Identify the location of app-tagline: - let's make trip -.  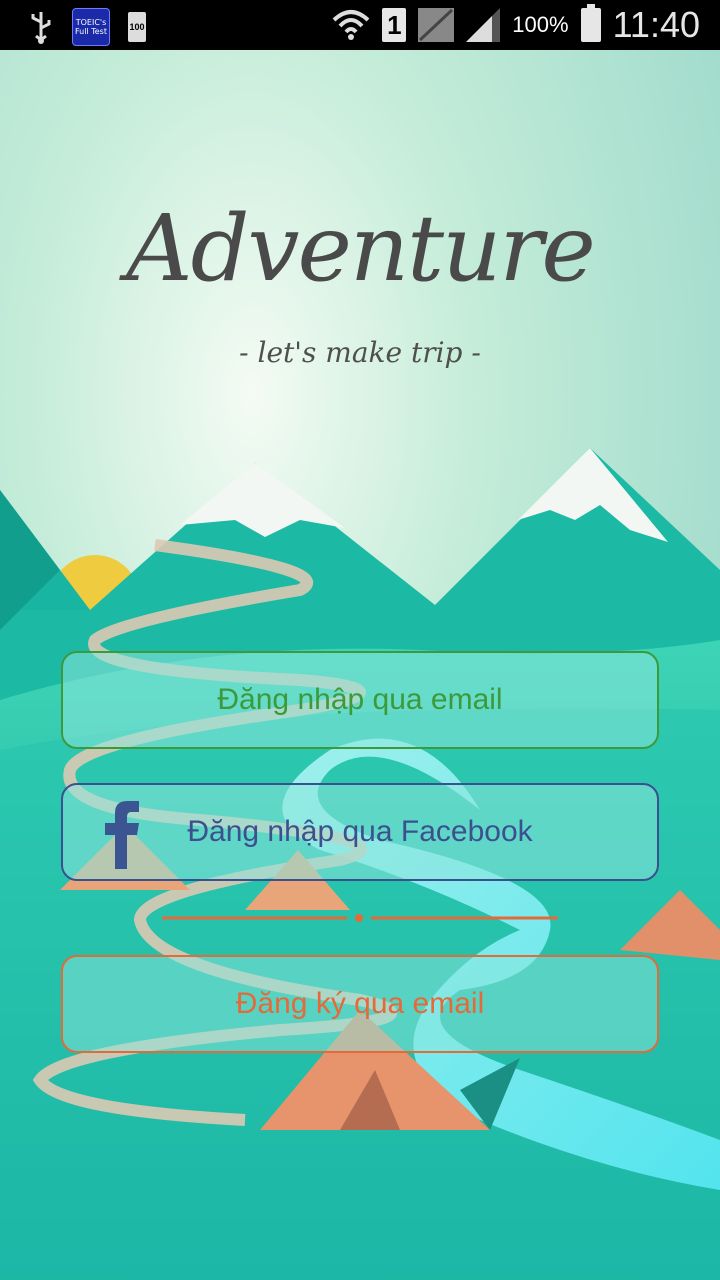
(360, 352).